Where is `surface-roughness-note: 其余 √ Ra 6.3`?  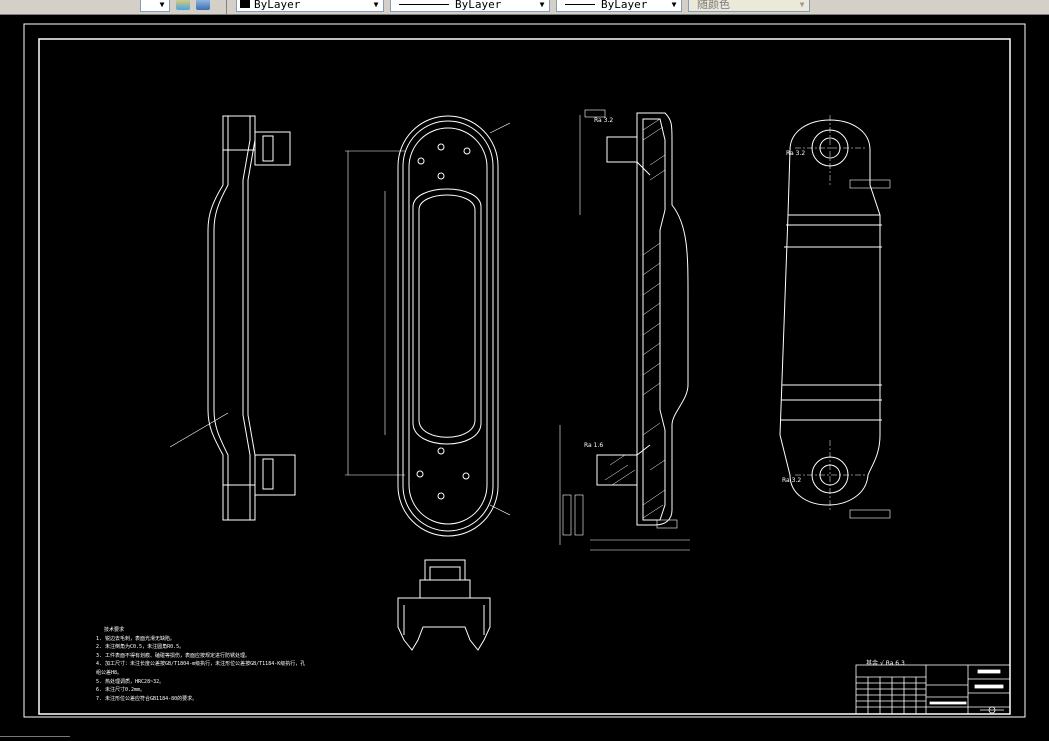 surface-roughness-note: 其余 √ Ra 6.3 is located at coordinates (885, 662).